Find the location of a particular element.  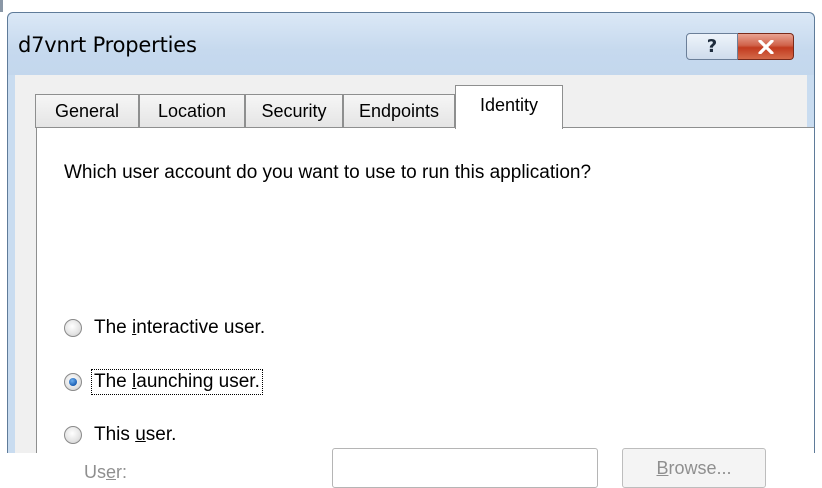

option-this-user: This user. is located at coordinates (121, 435).